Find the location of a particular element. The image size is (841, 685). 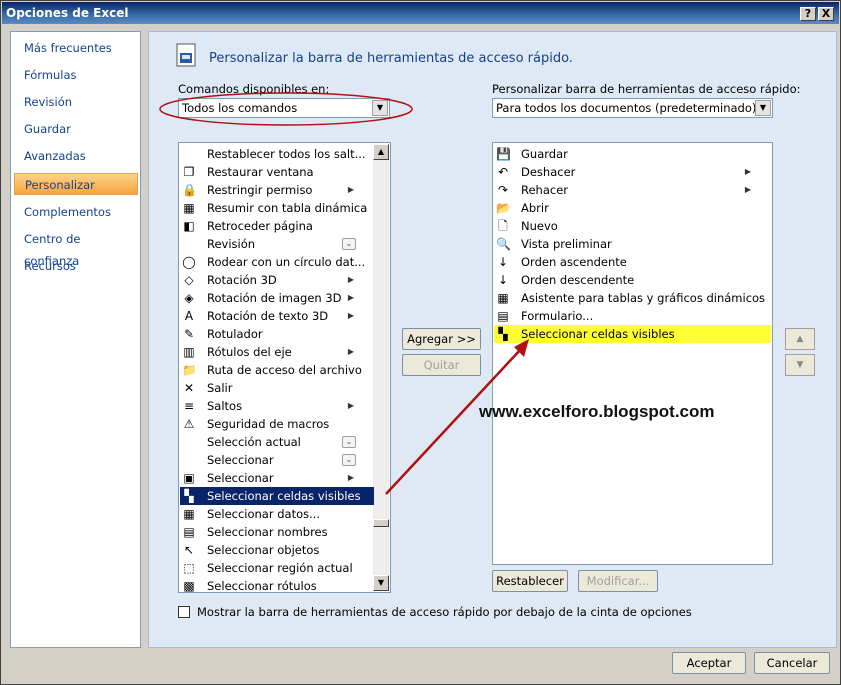

list-item-label: Seleccionar nombres is located at coordinates (267, 532).